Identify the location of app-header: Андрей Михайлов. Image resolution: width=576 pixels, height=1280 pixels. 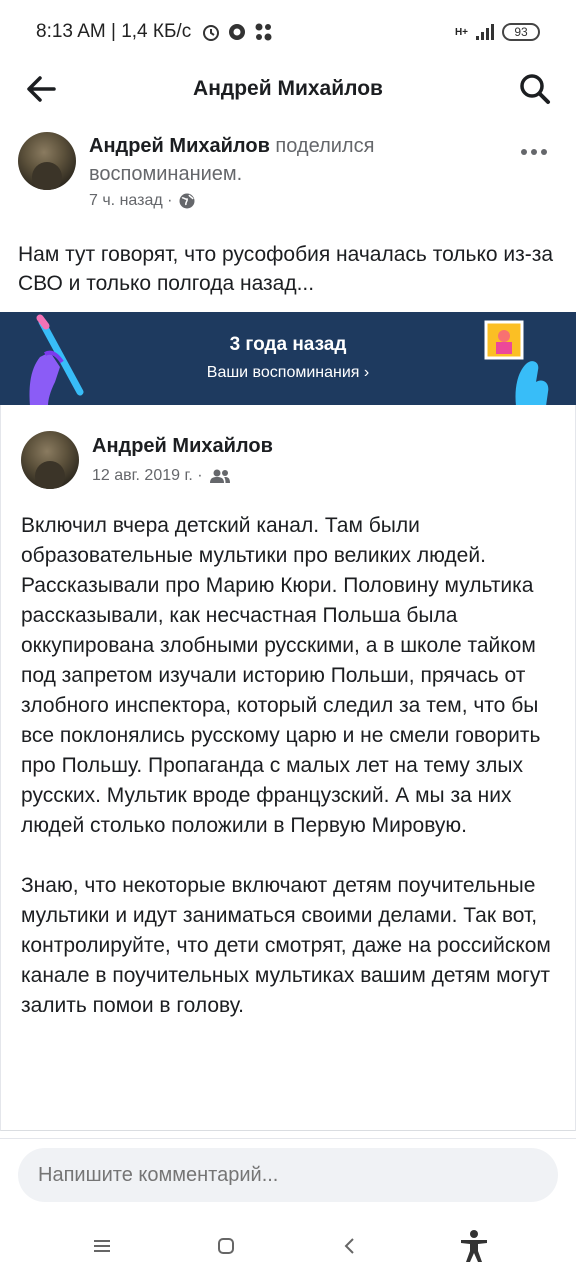
(288, 89).